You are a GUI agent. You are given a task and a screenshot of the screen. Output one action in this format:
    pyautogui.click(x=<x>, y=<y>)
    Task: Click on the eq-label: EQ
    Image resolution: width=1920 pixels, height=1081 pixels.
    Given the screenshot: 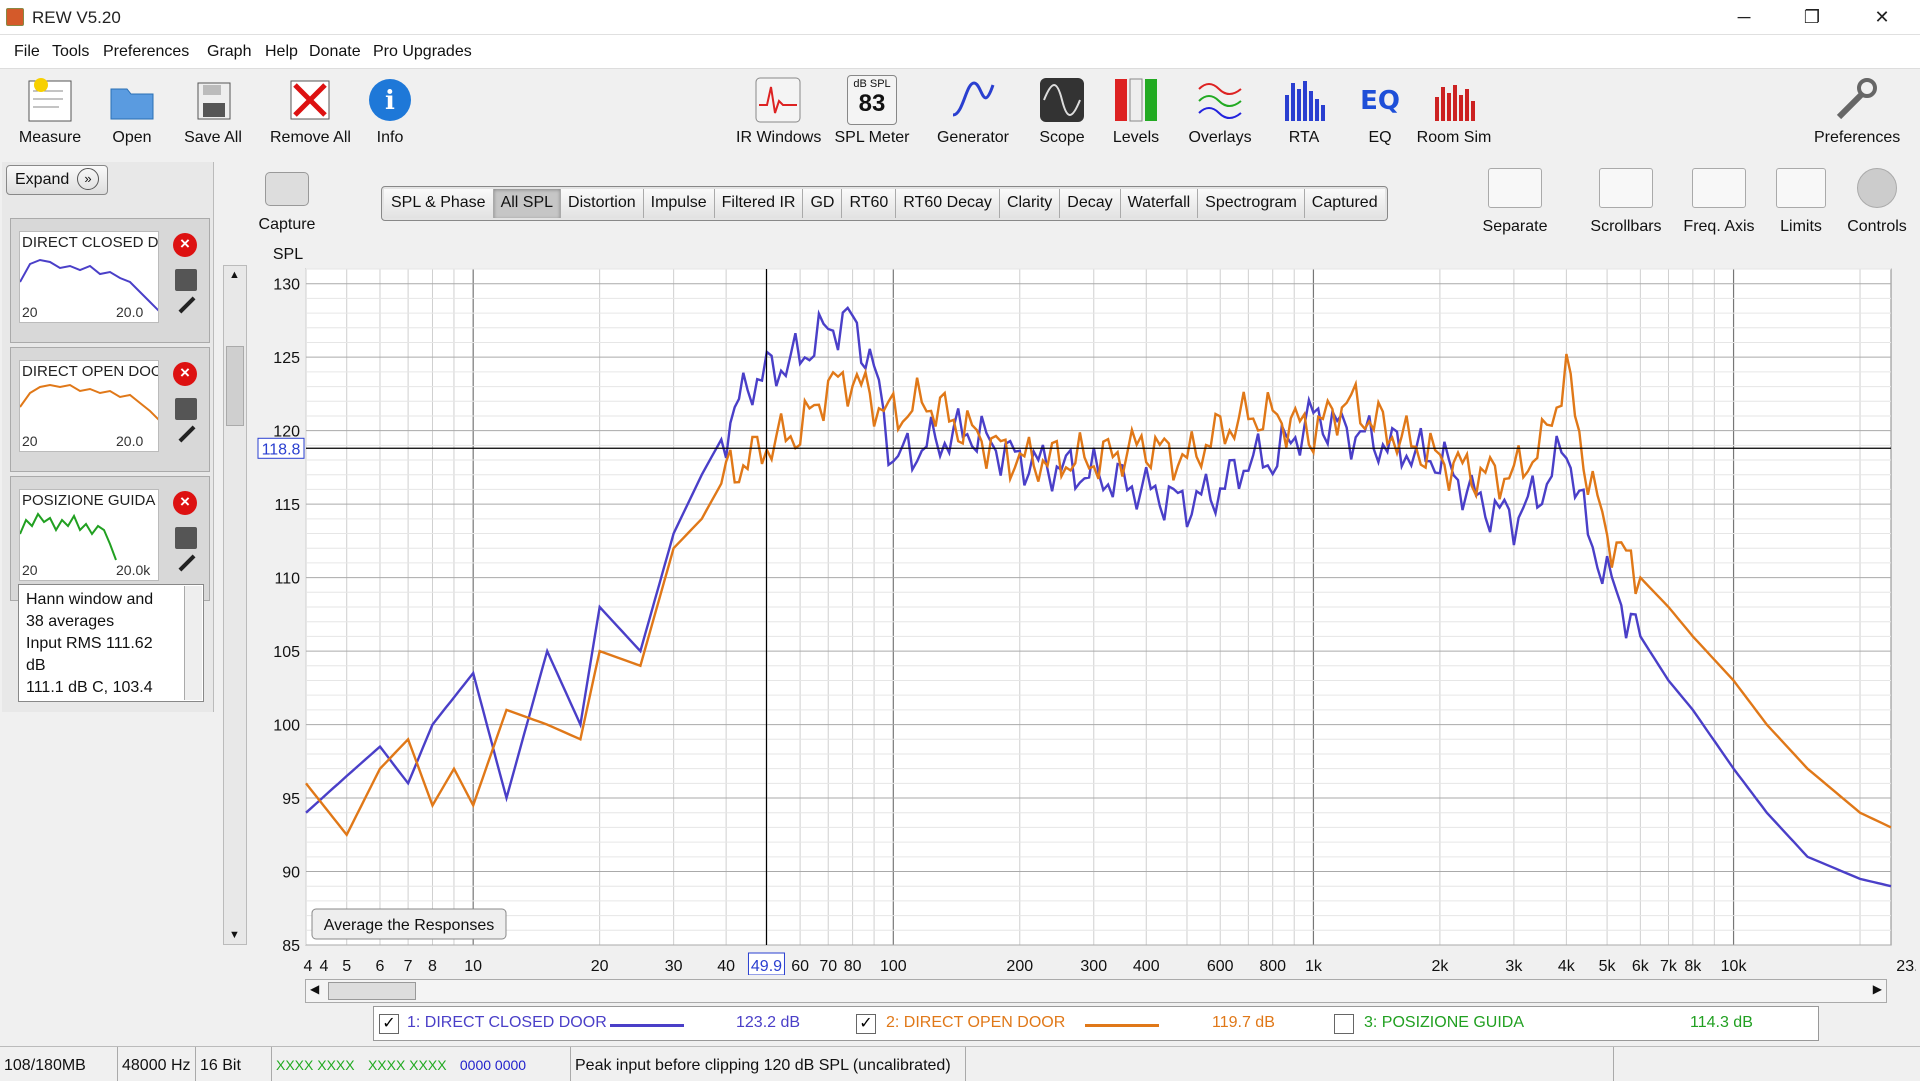 What is the action you would take?
    pyautogui.click(x=1380, y=137)
    